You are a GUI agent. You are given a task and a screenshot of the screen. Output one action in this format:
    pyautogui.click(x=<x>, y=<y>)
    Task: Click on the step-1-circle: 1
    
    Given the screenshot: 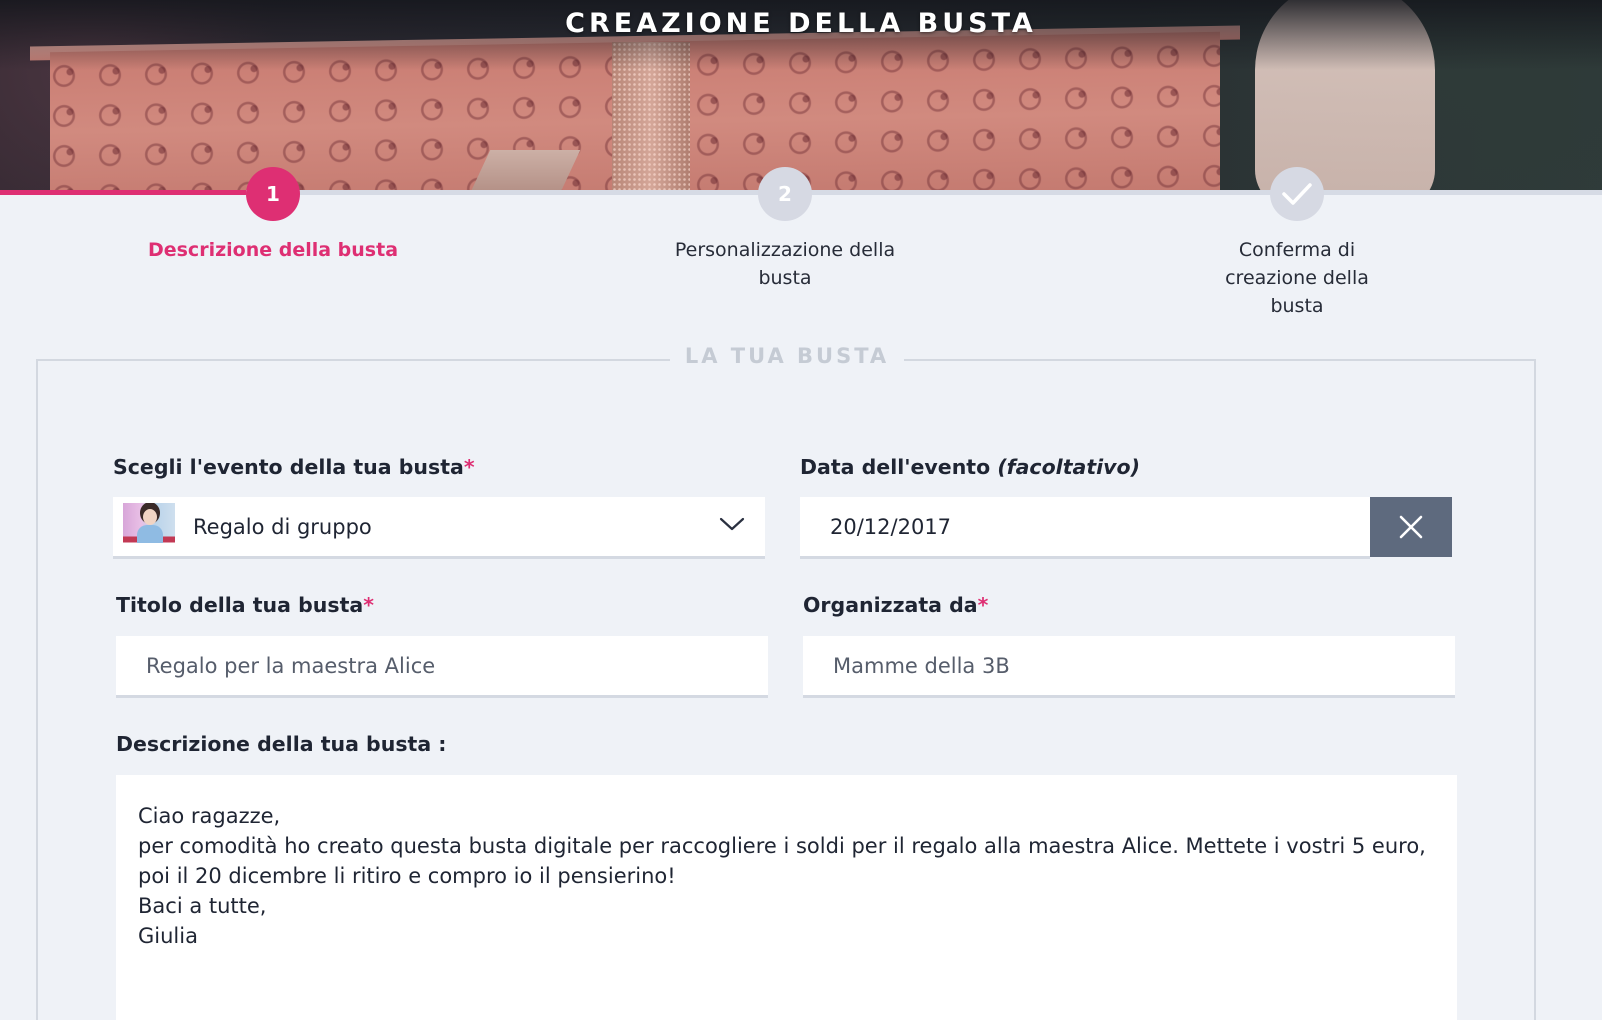 What is the action you would take?
    pyautogui.click(x=273, y=194)
    